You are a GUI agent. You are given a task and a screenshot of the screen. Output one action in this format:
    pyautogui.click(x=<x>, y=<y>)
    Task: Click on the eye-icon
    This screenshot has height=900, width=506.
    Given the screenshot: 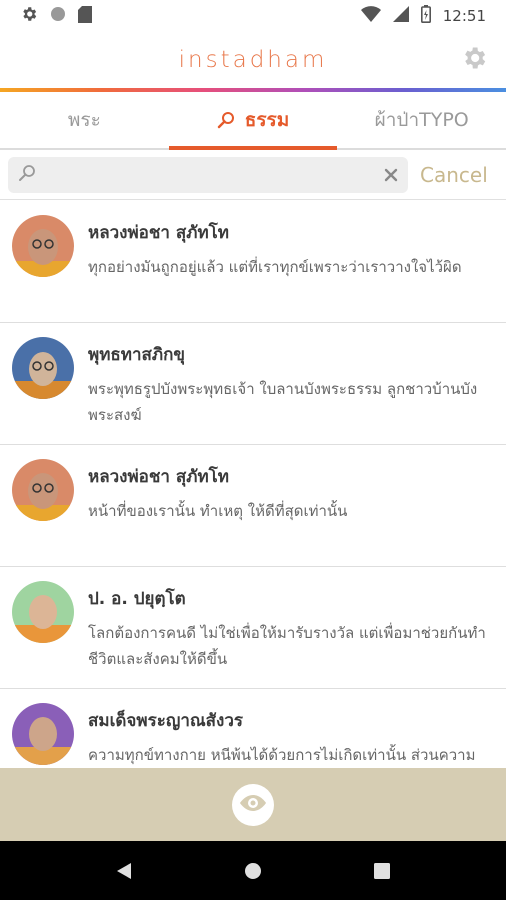 What is the action you would take?
    pyautogui.click(x=253, y=805)
    